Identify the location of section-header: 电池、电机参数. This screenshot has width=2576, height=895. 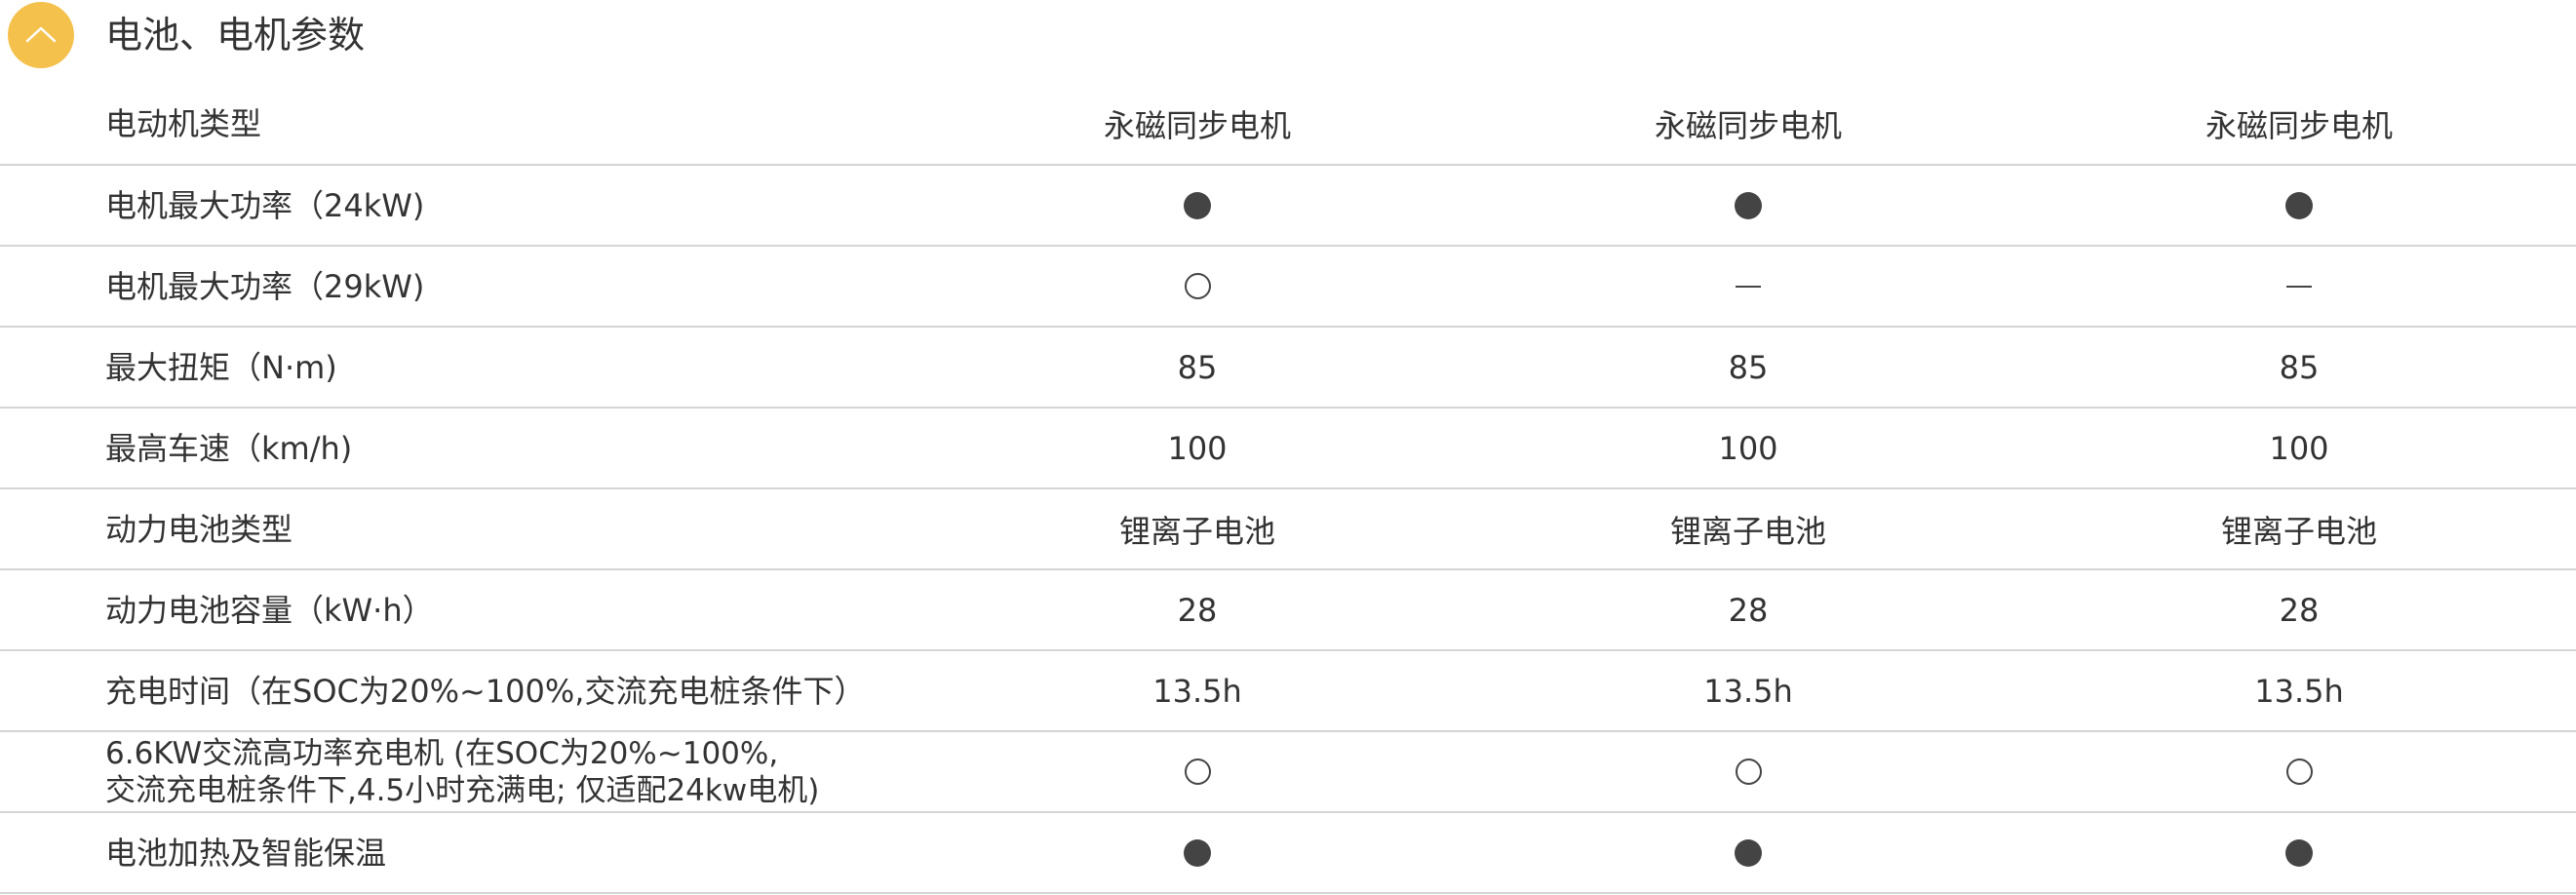
(1288, 37).